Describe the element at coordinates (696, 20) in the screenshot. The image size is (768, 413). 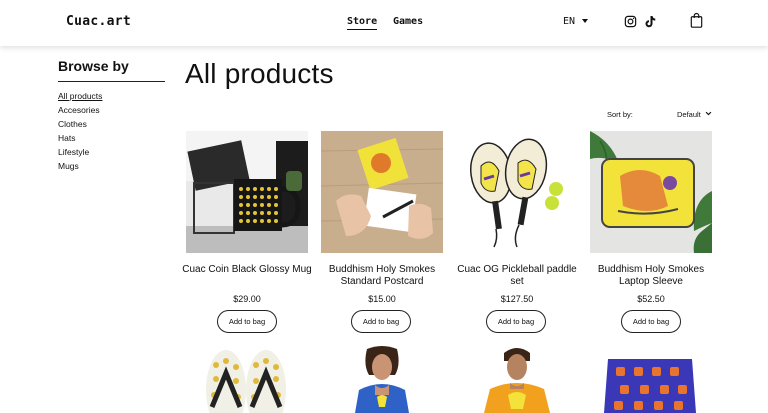
I see `shopping-bag-icon` at that location.